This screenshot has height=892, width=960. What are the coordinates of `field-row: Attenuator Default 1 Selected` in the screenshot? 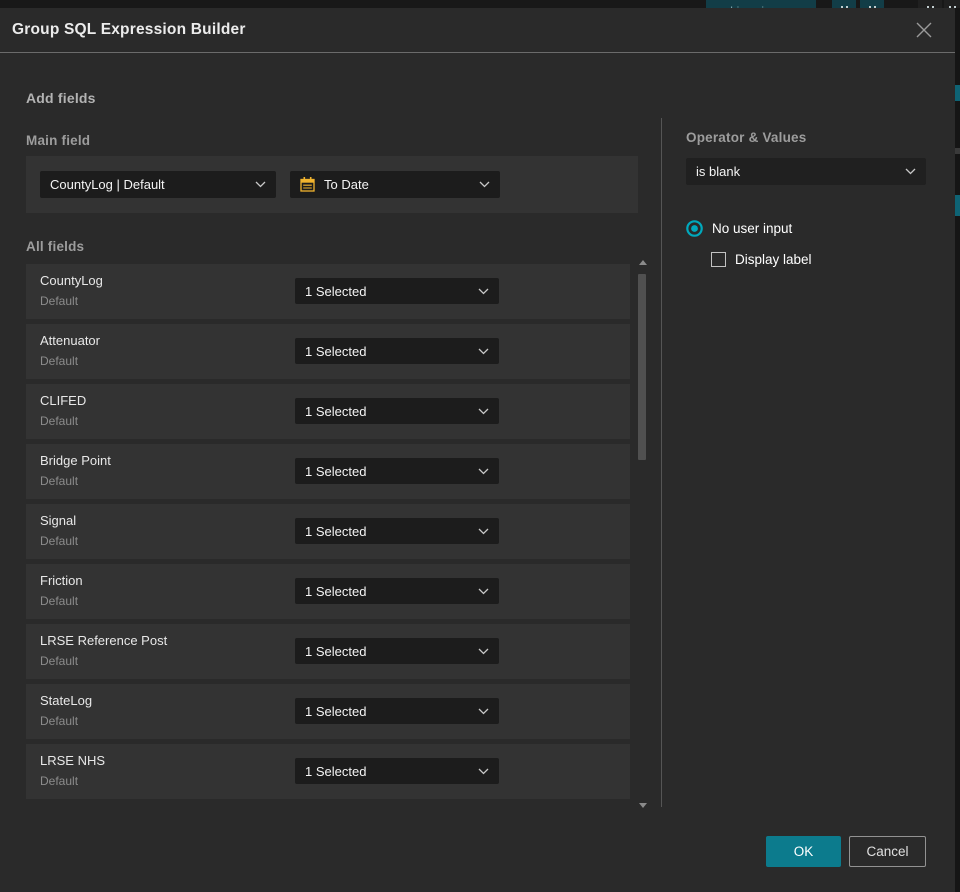 It's located at (328, 351).